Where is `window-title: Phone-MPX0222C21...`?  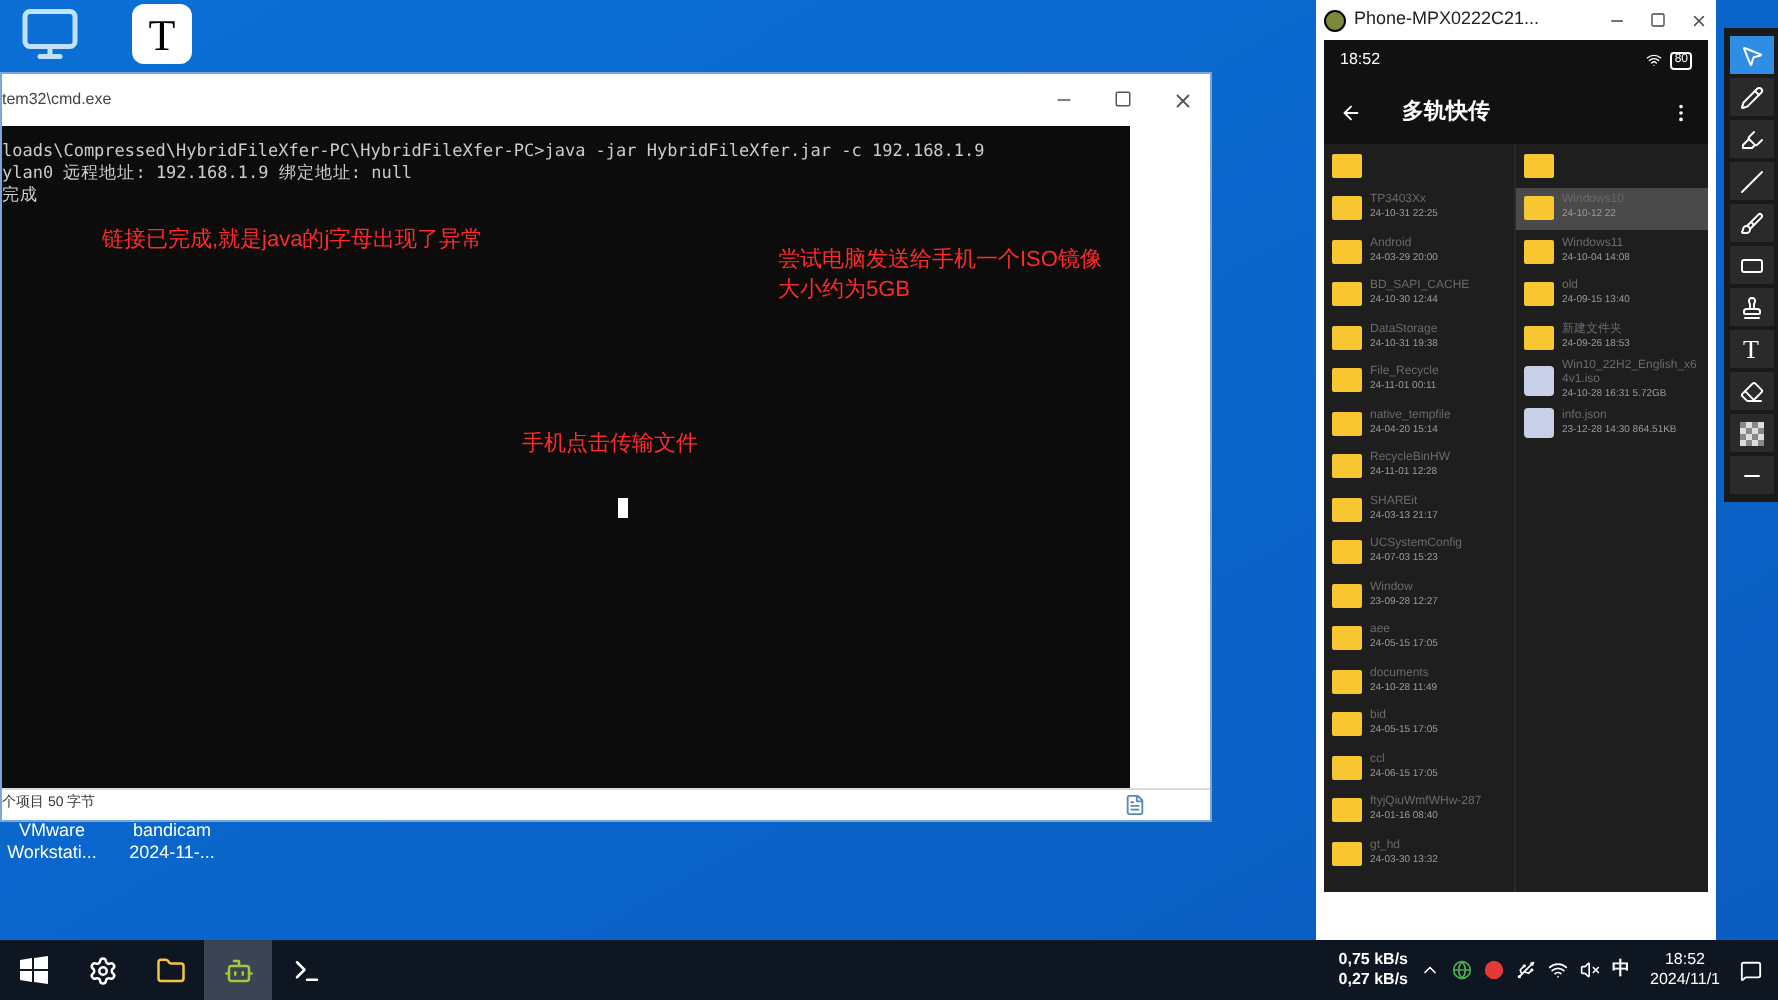 window-title: Phone-MPX0222C21... is located at coordinates (1447, 19).